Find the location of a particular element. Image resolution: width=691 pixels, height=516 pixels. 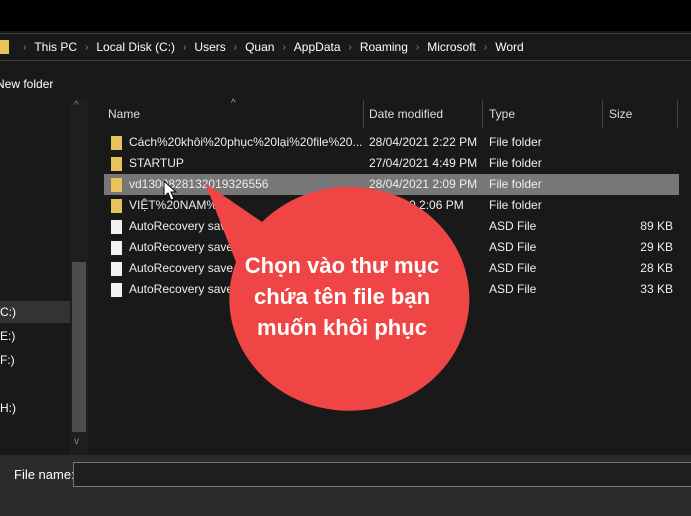

nav-item: C:) is located at coordinates (35, 312).